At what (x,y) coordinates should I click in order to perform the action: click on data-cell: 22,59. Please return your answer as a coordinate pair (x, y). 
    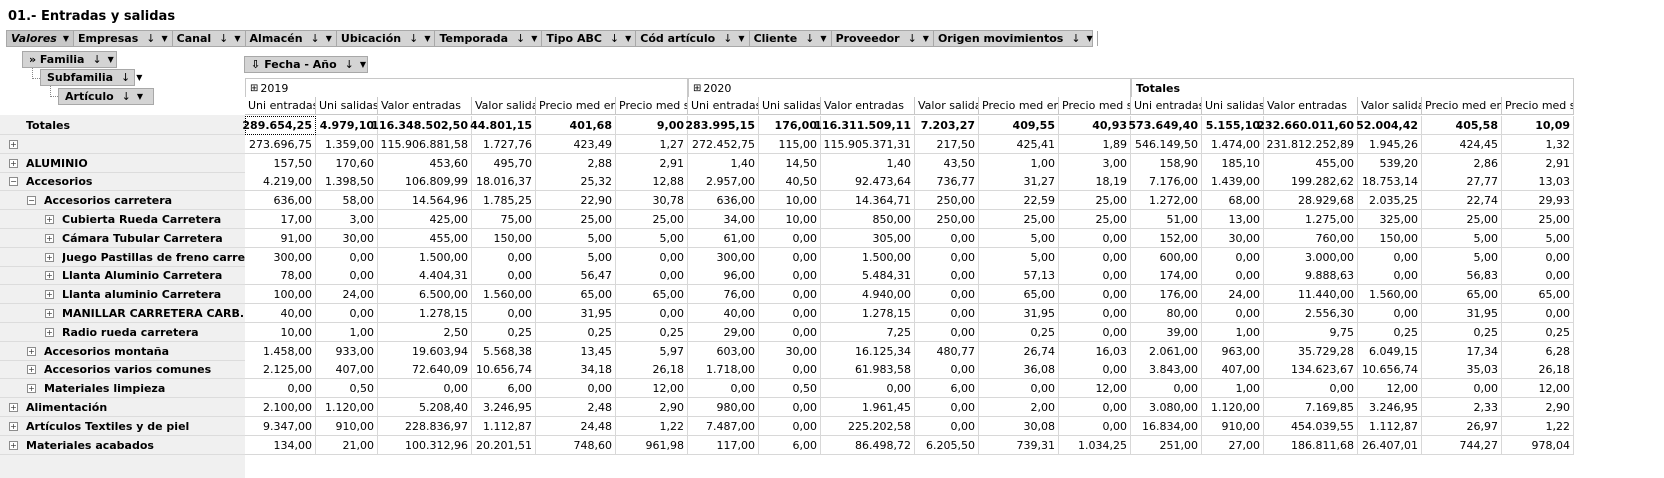
    Looking at the image, I should click on (1019, 200).